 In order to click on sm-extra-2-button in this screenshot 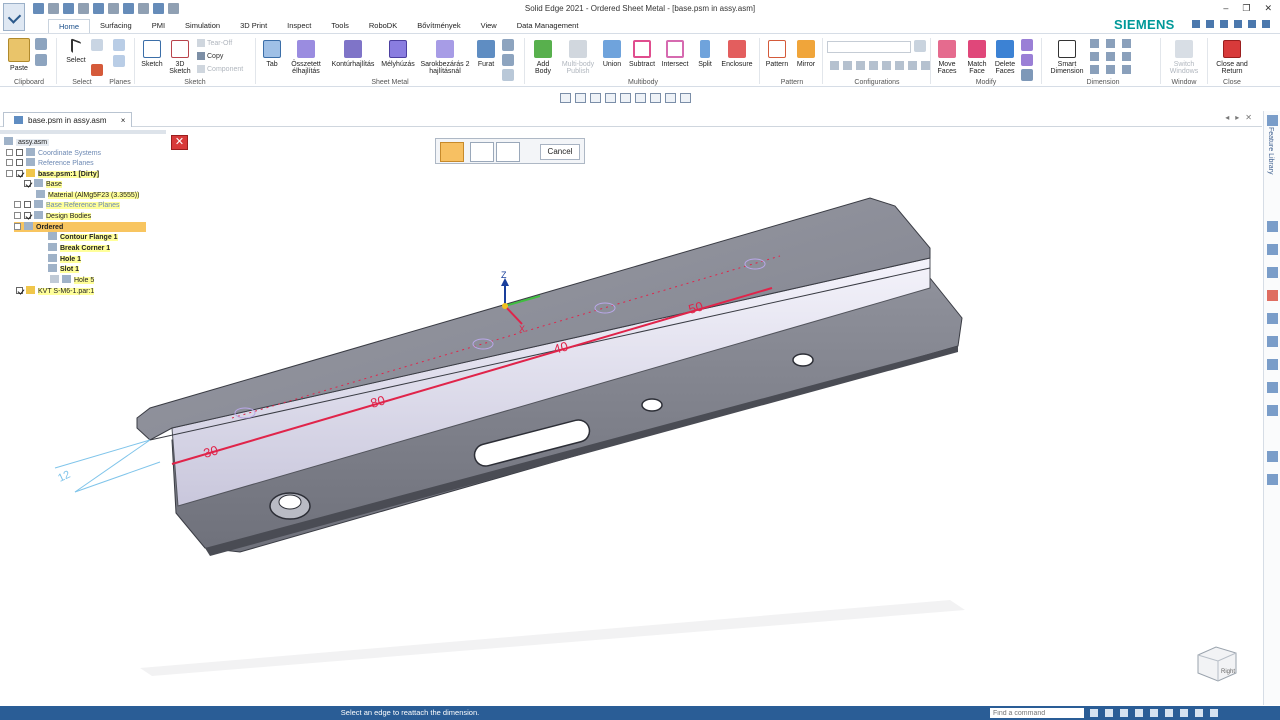, I will do `click(508, 61)`.